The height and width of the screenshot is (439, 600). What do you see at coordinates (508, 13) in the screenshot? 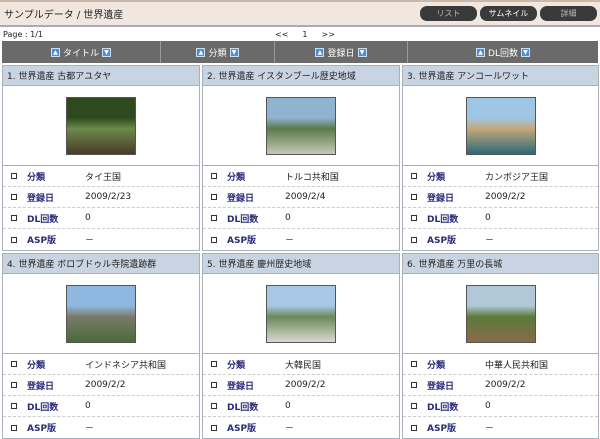
I see `thumbnail-view-button: サムネイル` at bounding box center [508, 13].